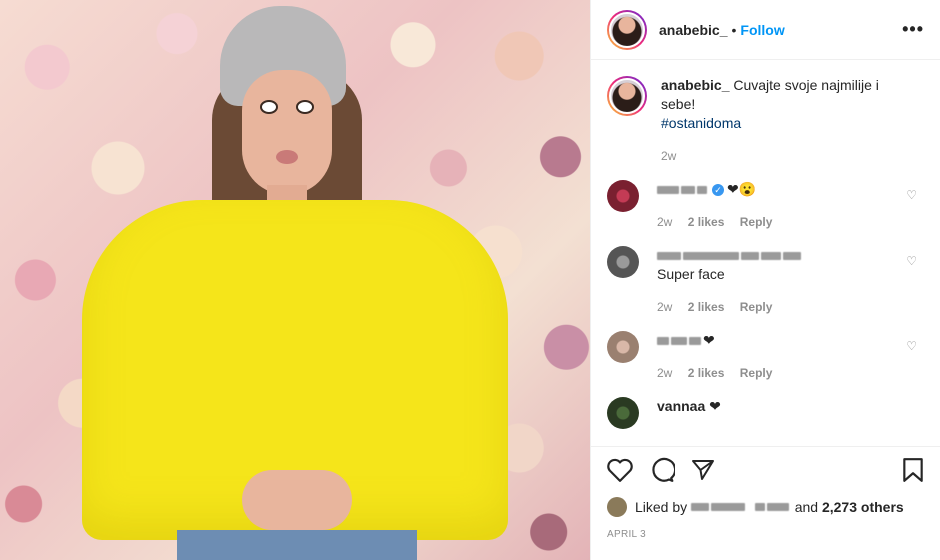  What do you see at coordinates (766, 472) in the screenshot?
I see `action-icons-row` at bounding box center [766, 472].